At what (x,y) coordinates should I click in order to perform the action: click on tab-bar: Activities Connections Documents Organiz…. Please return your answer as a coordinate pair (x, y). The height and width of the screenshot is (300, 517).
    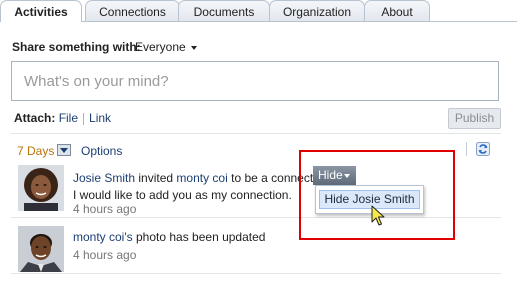
    Looking at the image, I should click on (258, 11).